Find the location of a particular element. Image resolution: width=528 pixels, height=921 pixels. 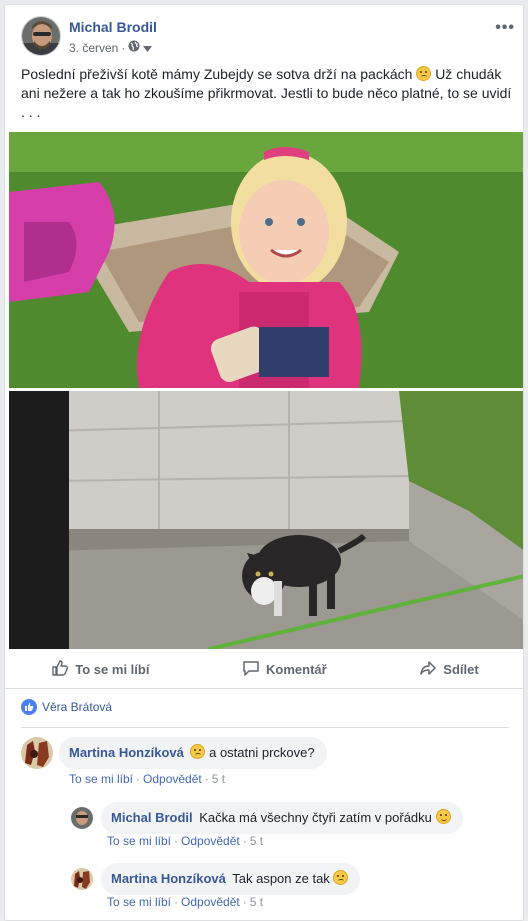

comment-button: Komentář is located at coordinates (284, 670).